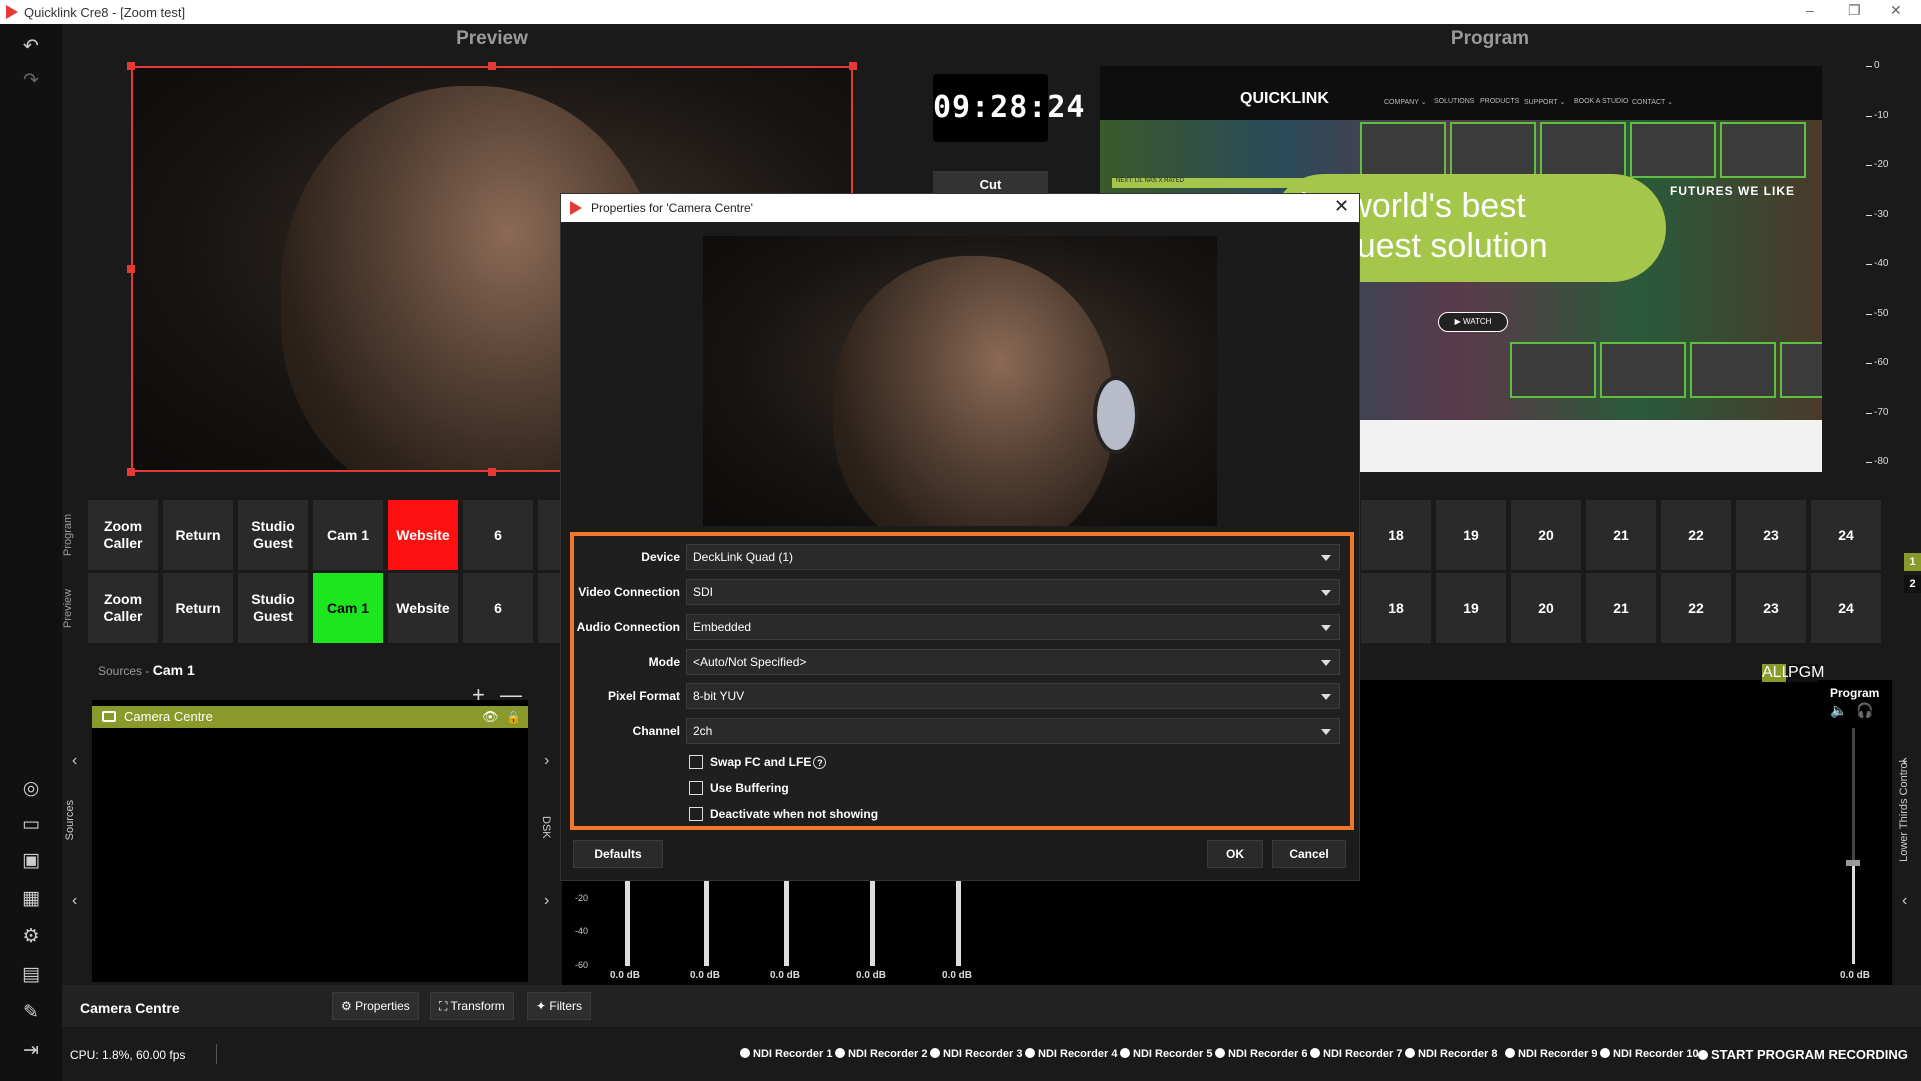 This screenshot has height=1081, width=1921. I want to click on close-icon: ✕, so click(1896, 10).